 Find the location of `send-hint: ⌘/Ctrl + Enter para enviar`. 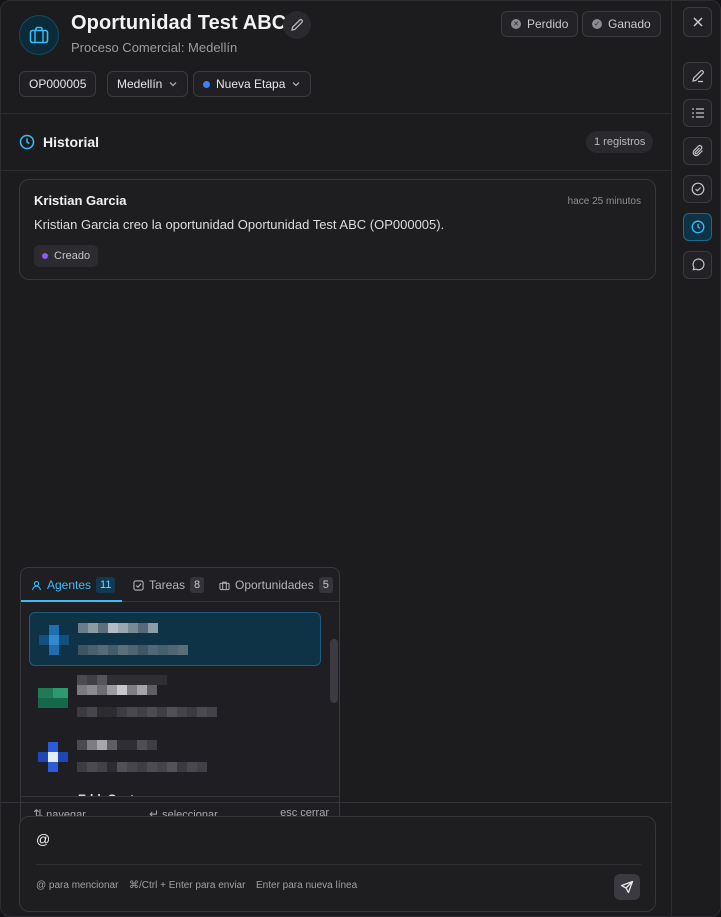

send-hint: ⌘/Ctrl + Enter para enviar is located at coordinates (187, 885).